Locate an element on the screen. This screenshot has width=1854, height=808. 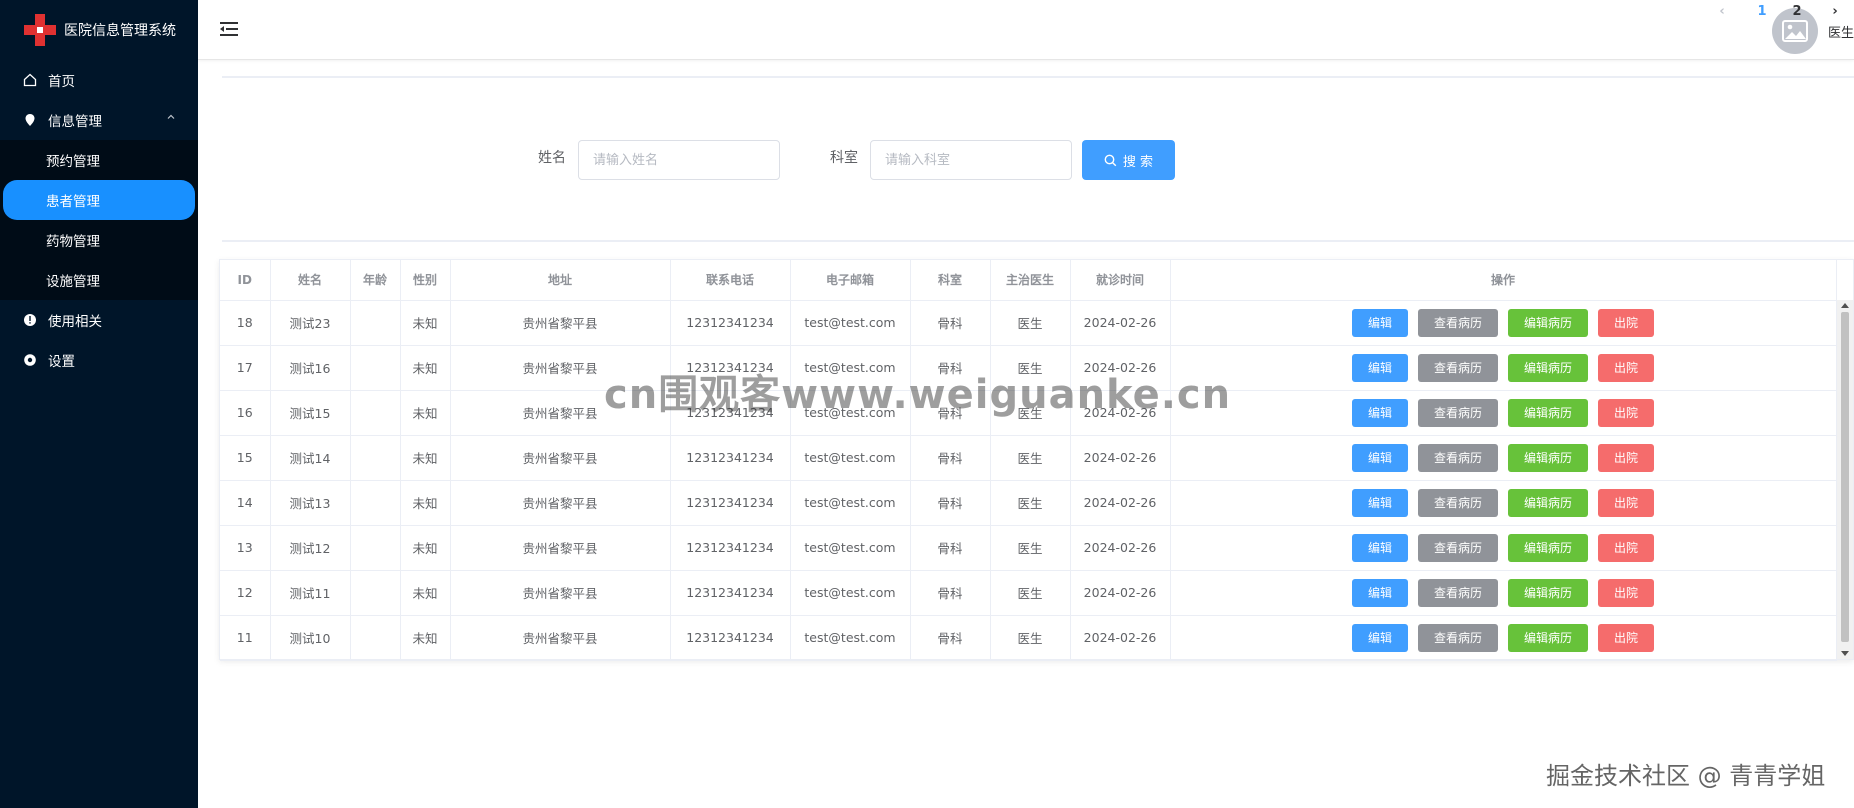
menu-label-appointments: 预约管理 is located at coordinates (73, 162).